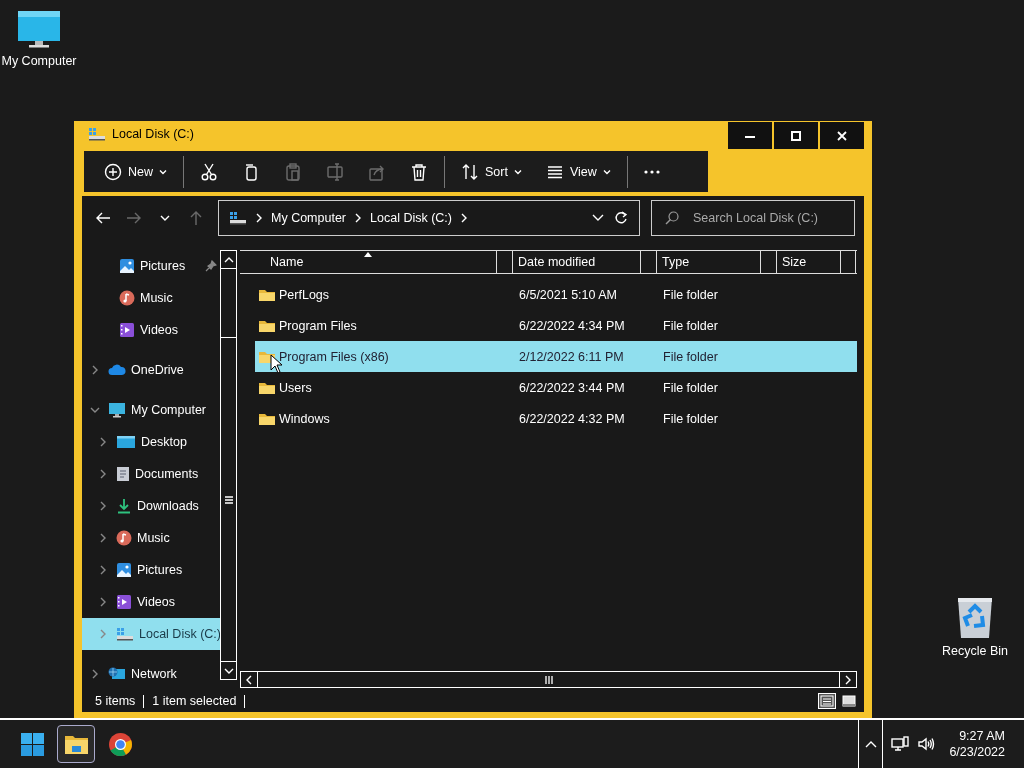 The width and height of the screenshot is (1024, 768). Describe the element at coordinates (39, 61) in the screenshot. I see `icon-label: My Computer` at that location.